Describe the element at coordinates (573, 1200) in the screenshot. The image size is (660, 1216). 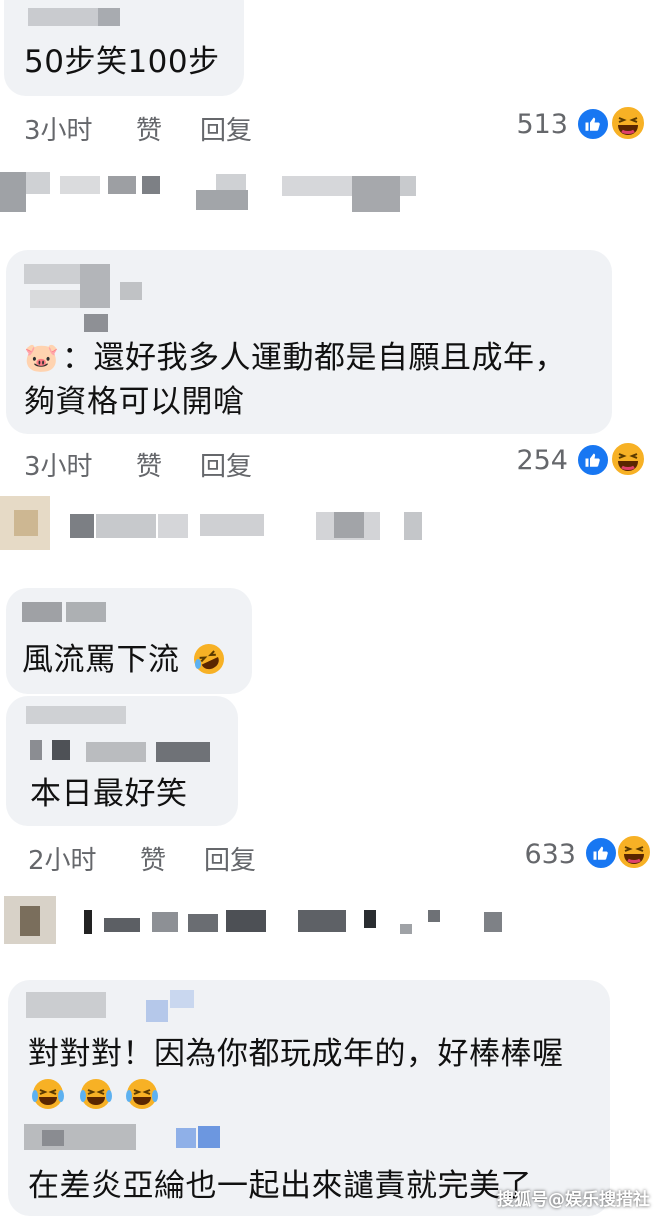
I see `watermark: 搜狐号@娱乐搜措社` at that location.